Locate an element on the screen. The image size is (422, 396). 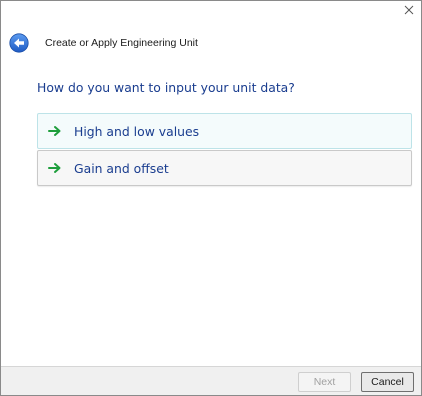
option-high-low-values: High and low values is located at coordinates (224, 131).